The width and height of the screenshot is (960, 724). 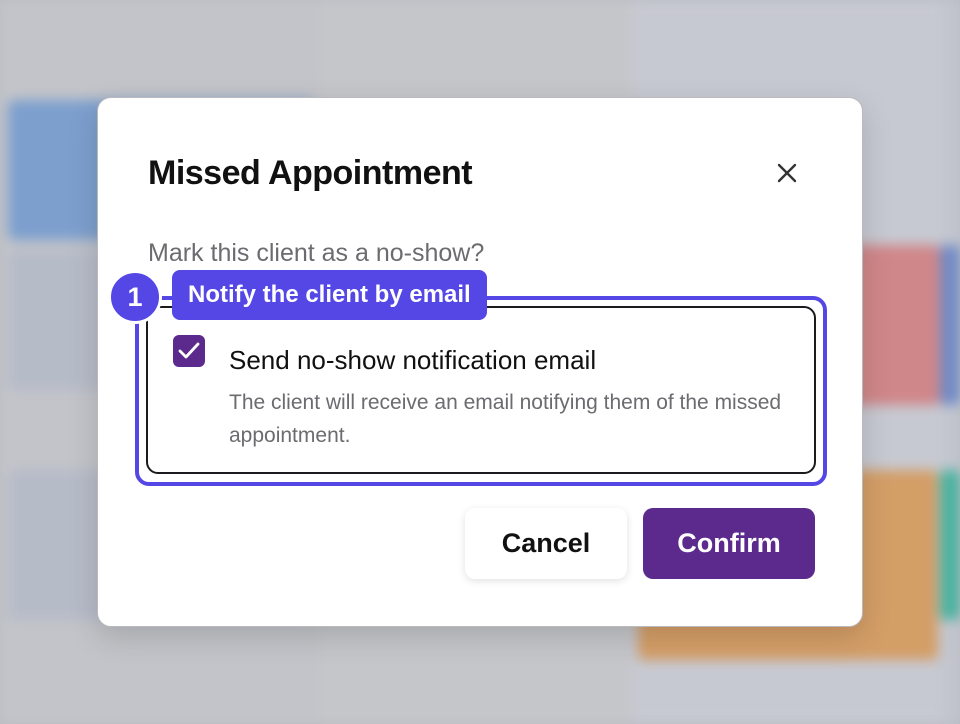 I want to click on cancel-button: Cancel, so click(x=546, y=543).